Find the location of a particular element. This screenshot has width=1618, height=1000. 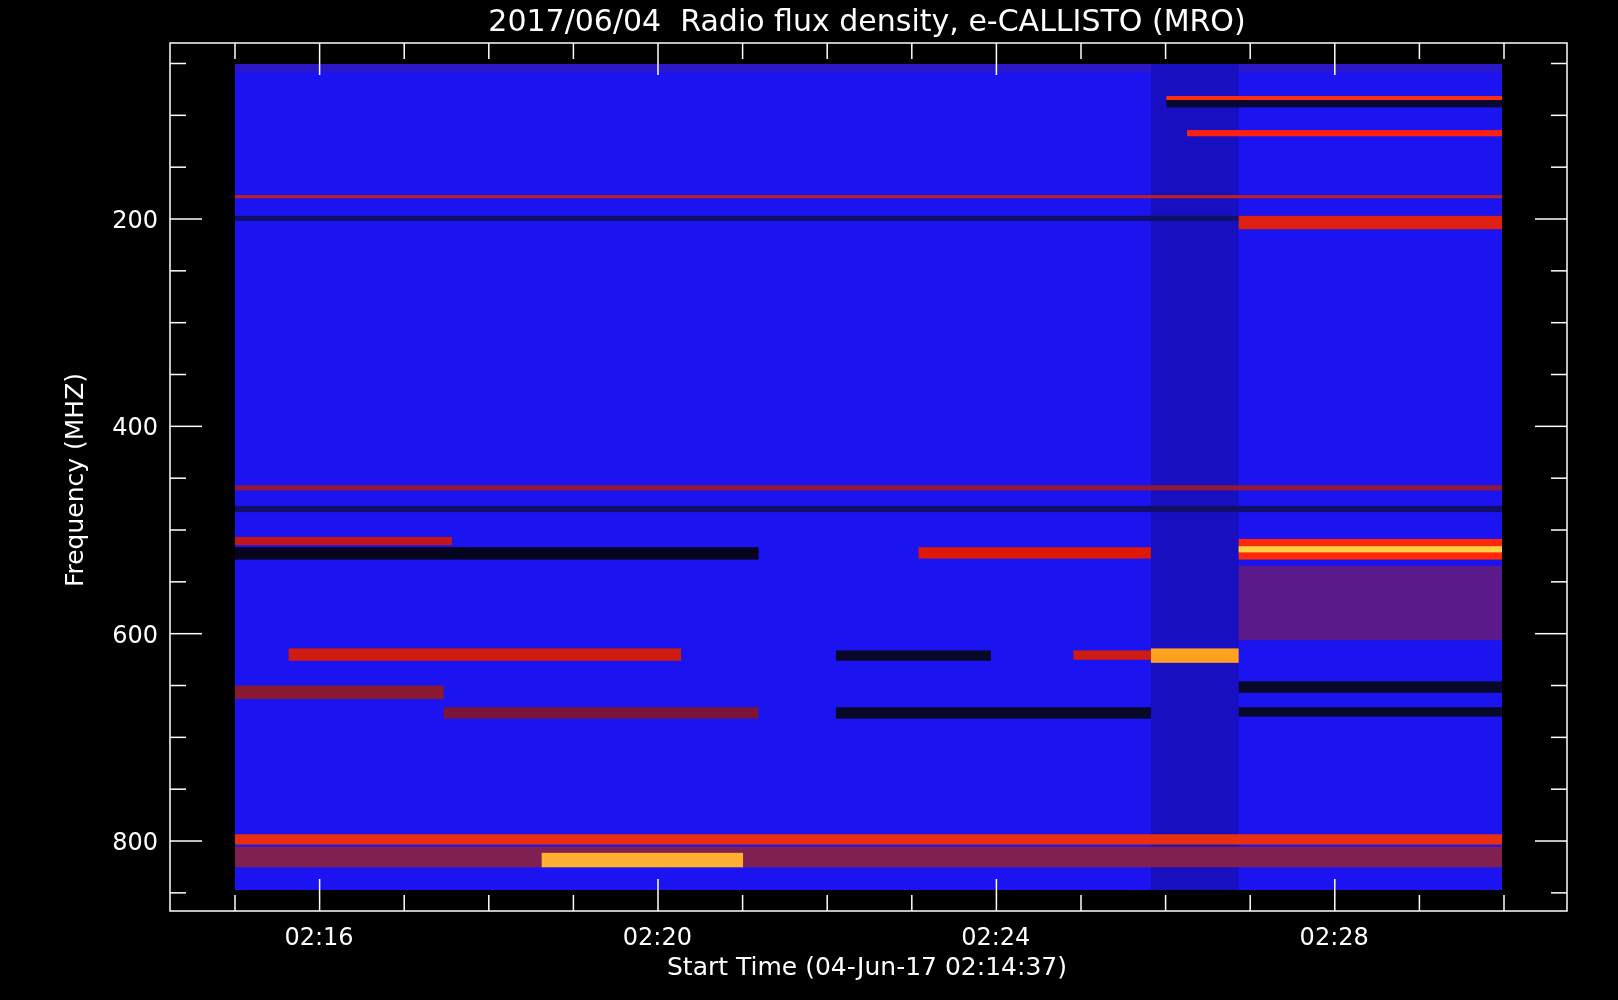

x-tick-label: 02:20 is located at coordinates (657, 937).